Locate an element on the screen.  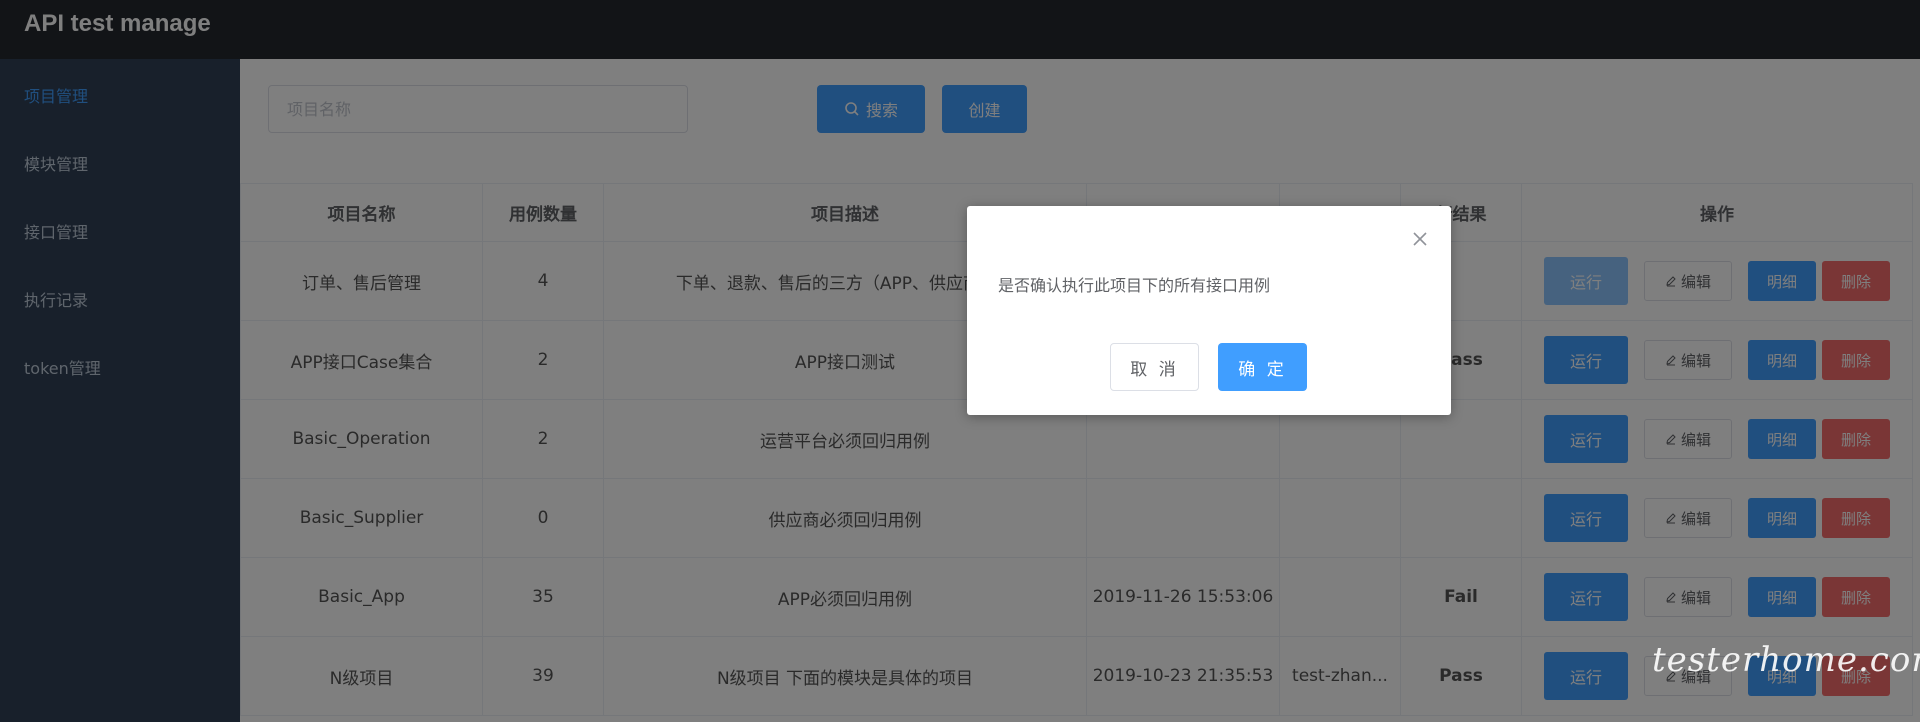
close-icon is located at coordinates (1420, 239).